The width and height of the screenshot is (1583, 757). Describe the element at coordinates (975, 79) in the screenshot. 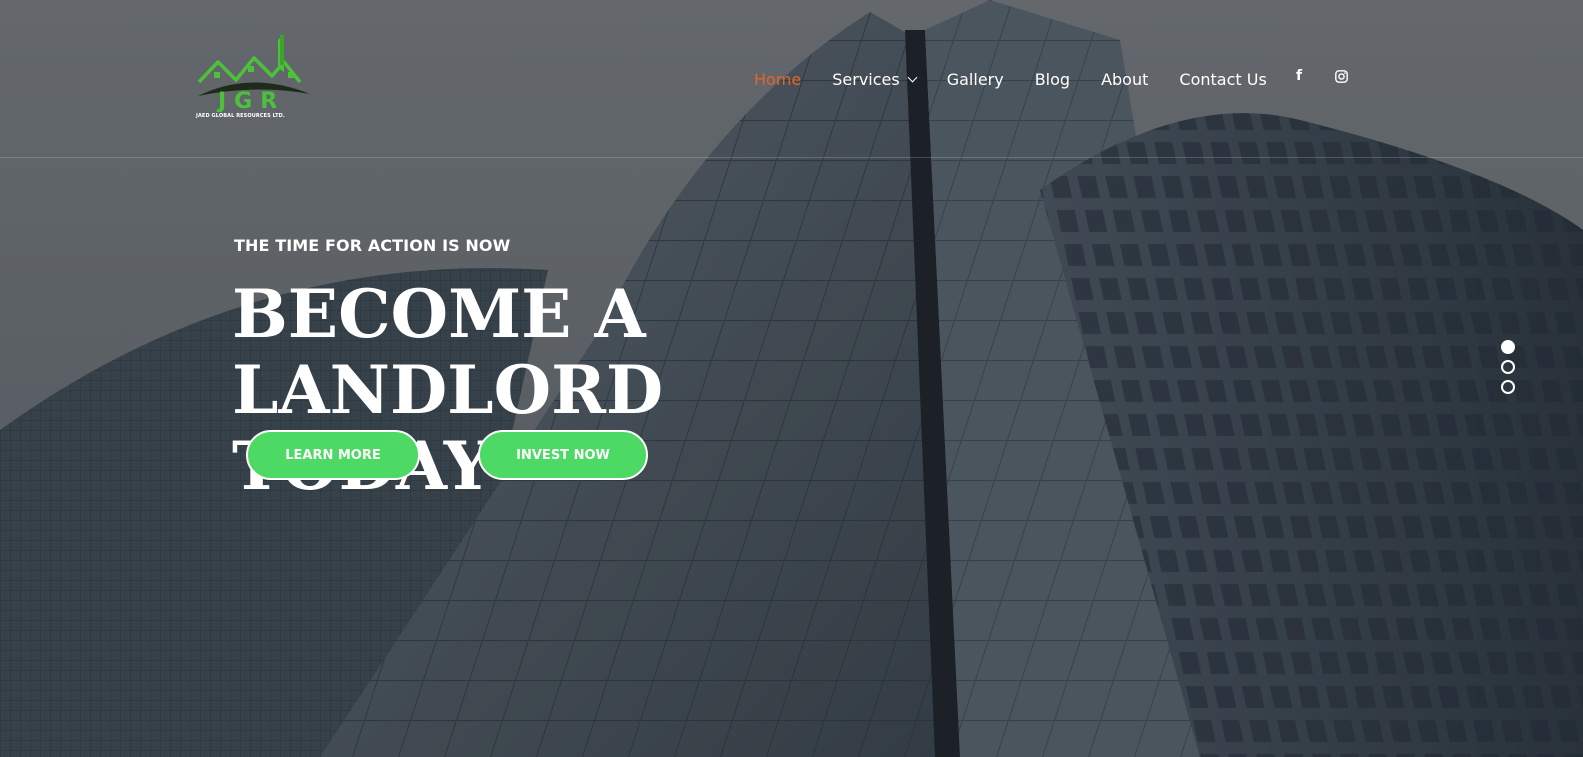

I see `nav-item-gallery: Gallery` at that location.